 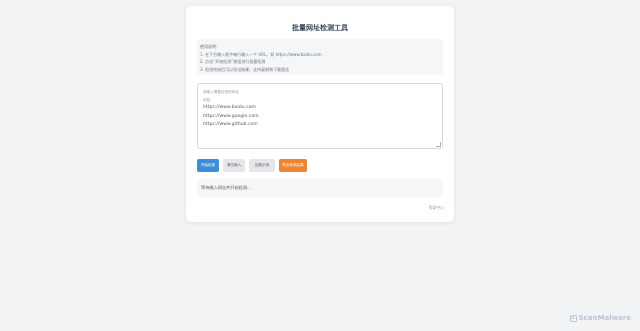 I want to click on action-buttons: 开始检测 清空输入 加载示例 导出检测结果, so click(x=252, y=165).